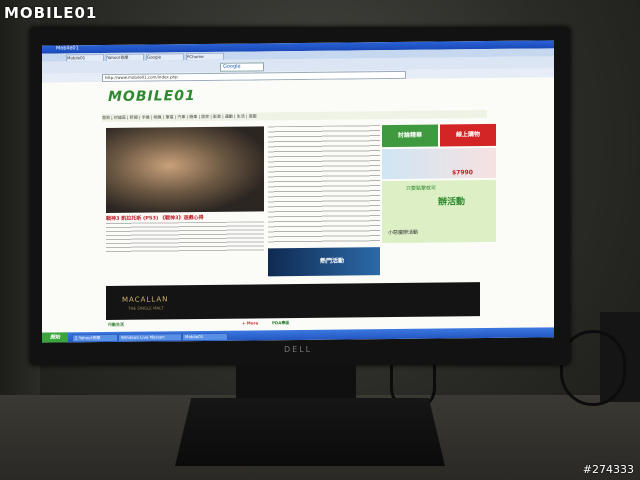 This screenshot has width=640, height=480. I want to click on ad-price: $7990, so click(462, 173).